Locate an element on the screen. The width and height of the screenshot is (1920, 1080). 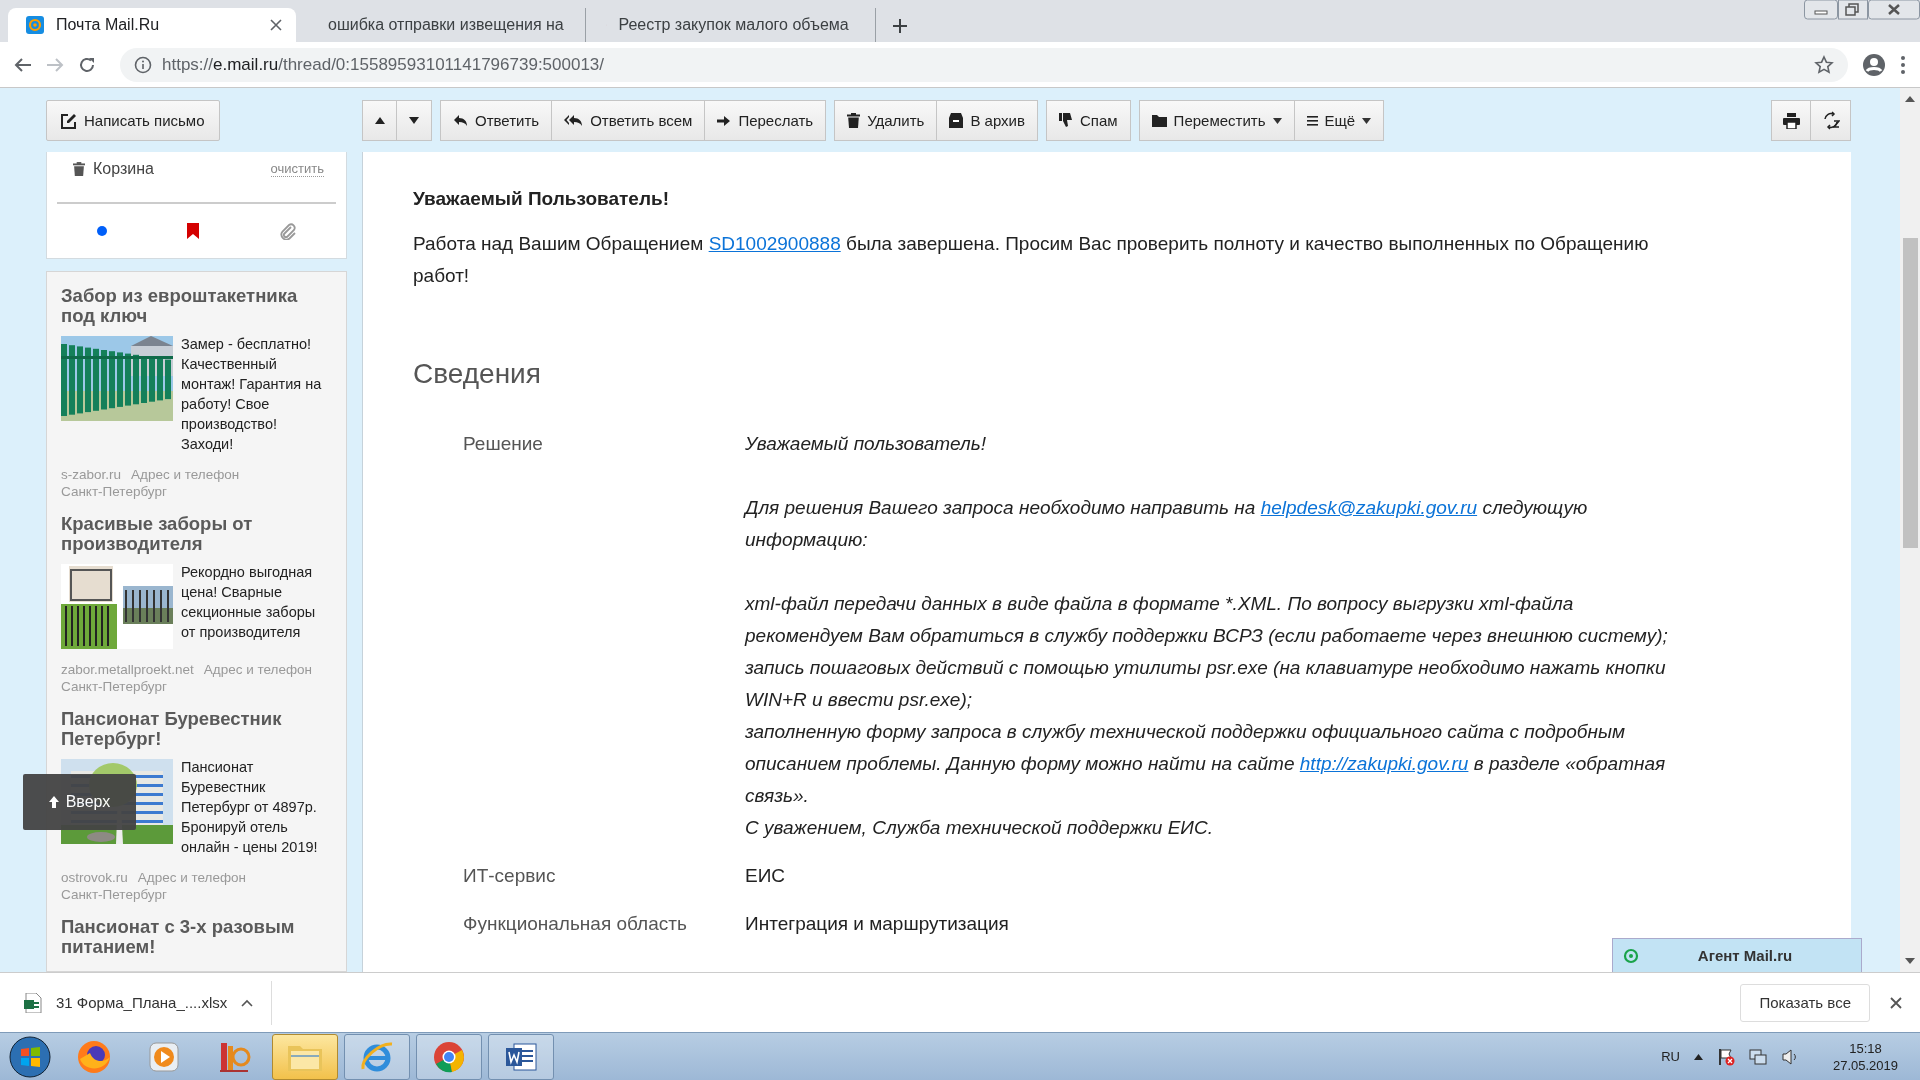
link: helpdesk@zakupki.gov.ru is located at coordinates (1369, 507).